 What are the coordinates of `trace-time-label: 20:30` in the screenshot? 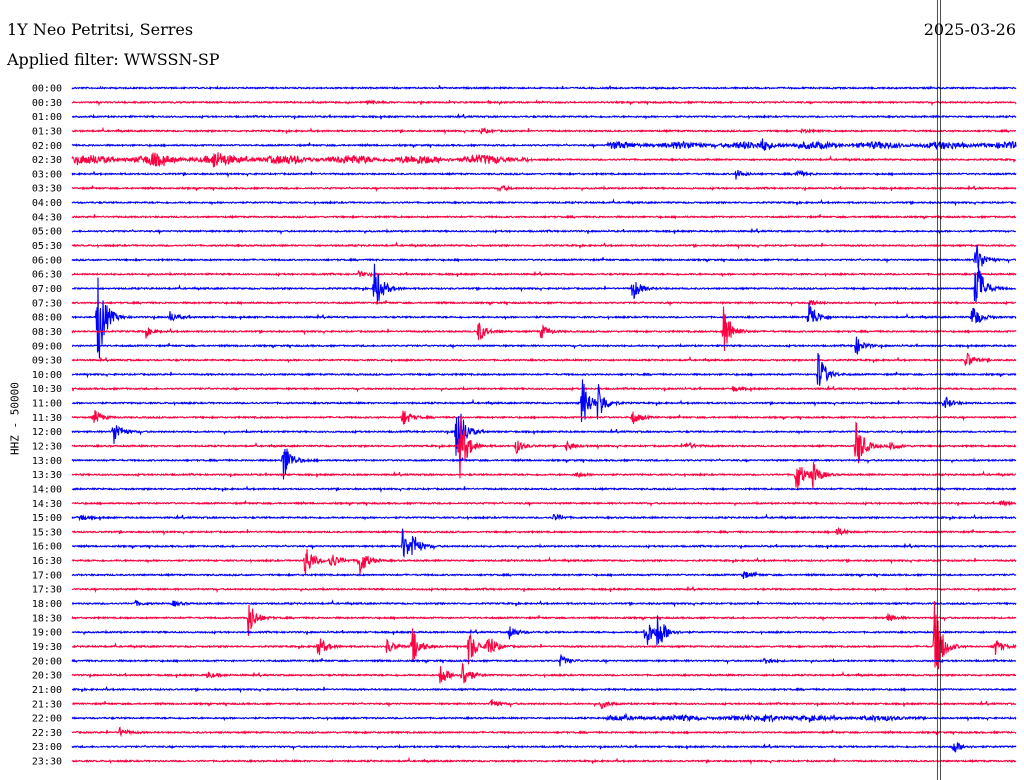 It's located at (47, 676).